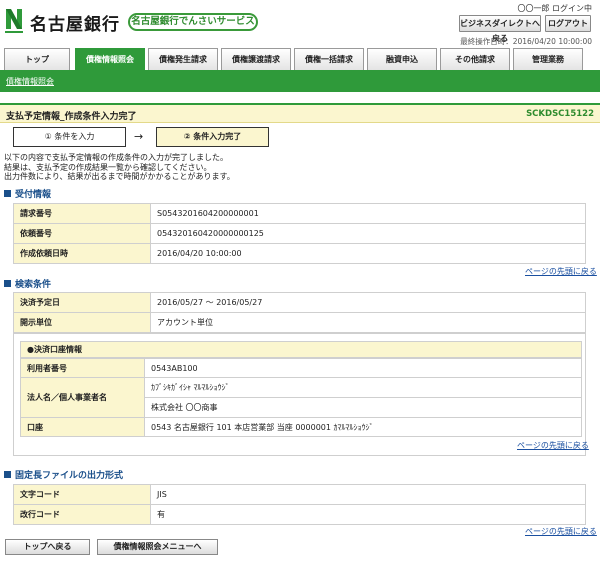 The image size is (600, 562). Describe the element at coordinates (82, 514) in the screenshot. I see `row-label: 改行コード` at that location.